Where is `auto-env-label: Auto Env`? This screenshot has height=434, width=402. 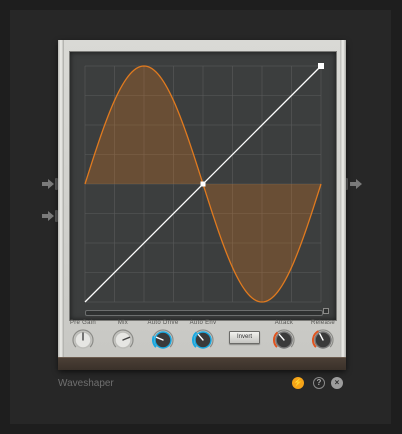
auto-env-label: Auto Env is located at coordinates (203, 323).